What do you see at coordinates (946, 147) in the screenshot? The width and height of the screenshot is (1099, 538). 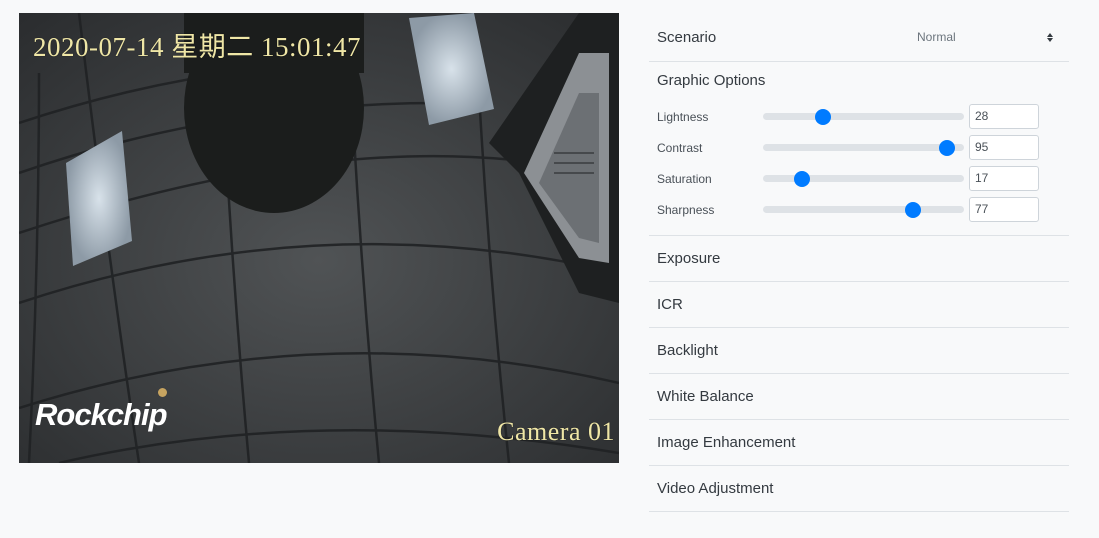 I see `contrast-slider-thumb` at bounding box center [946, 147].